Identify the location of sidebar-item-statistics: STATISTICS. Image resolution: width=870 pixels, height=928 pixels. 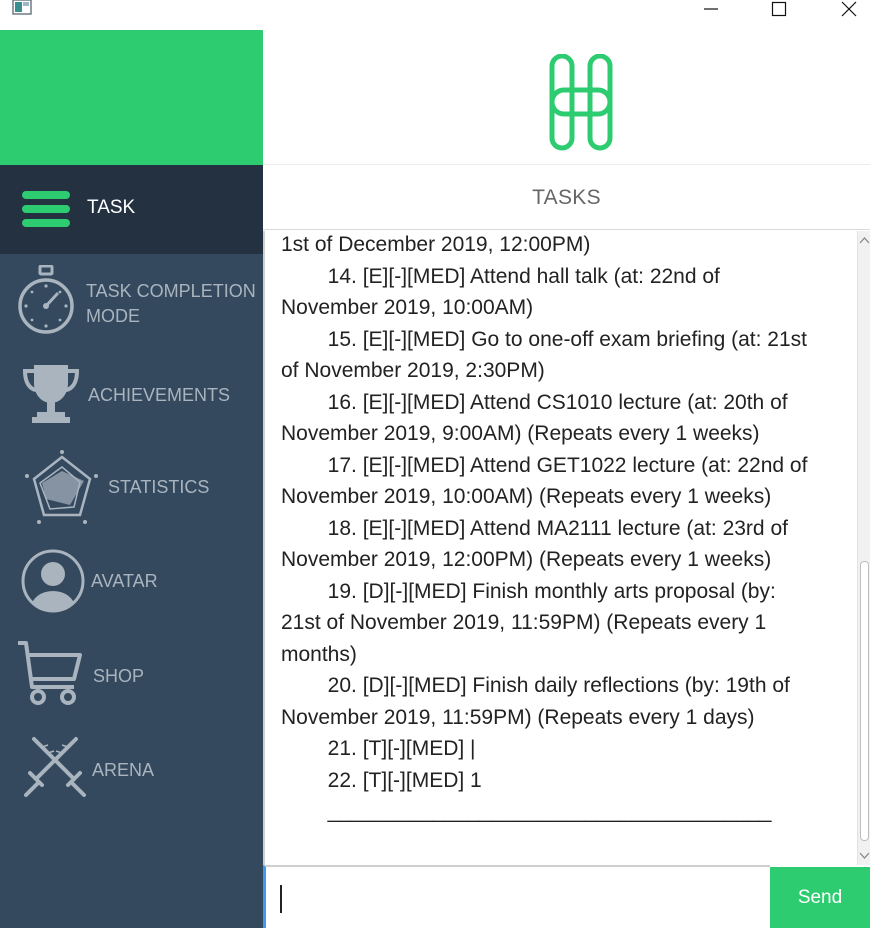
(131, 490).